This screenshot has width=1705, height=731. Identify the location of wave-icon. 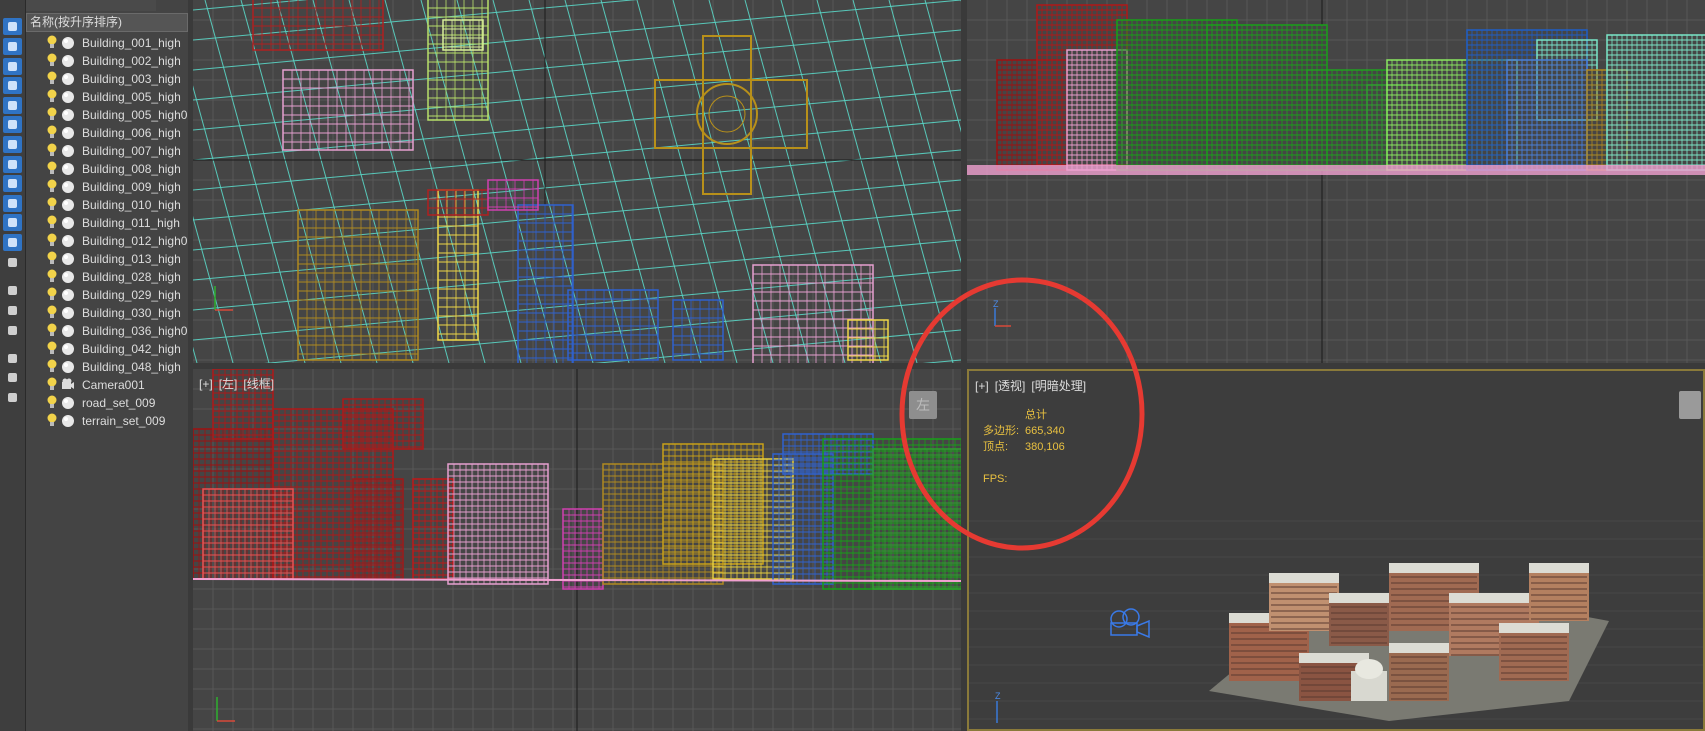
(12, 144).